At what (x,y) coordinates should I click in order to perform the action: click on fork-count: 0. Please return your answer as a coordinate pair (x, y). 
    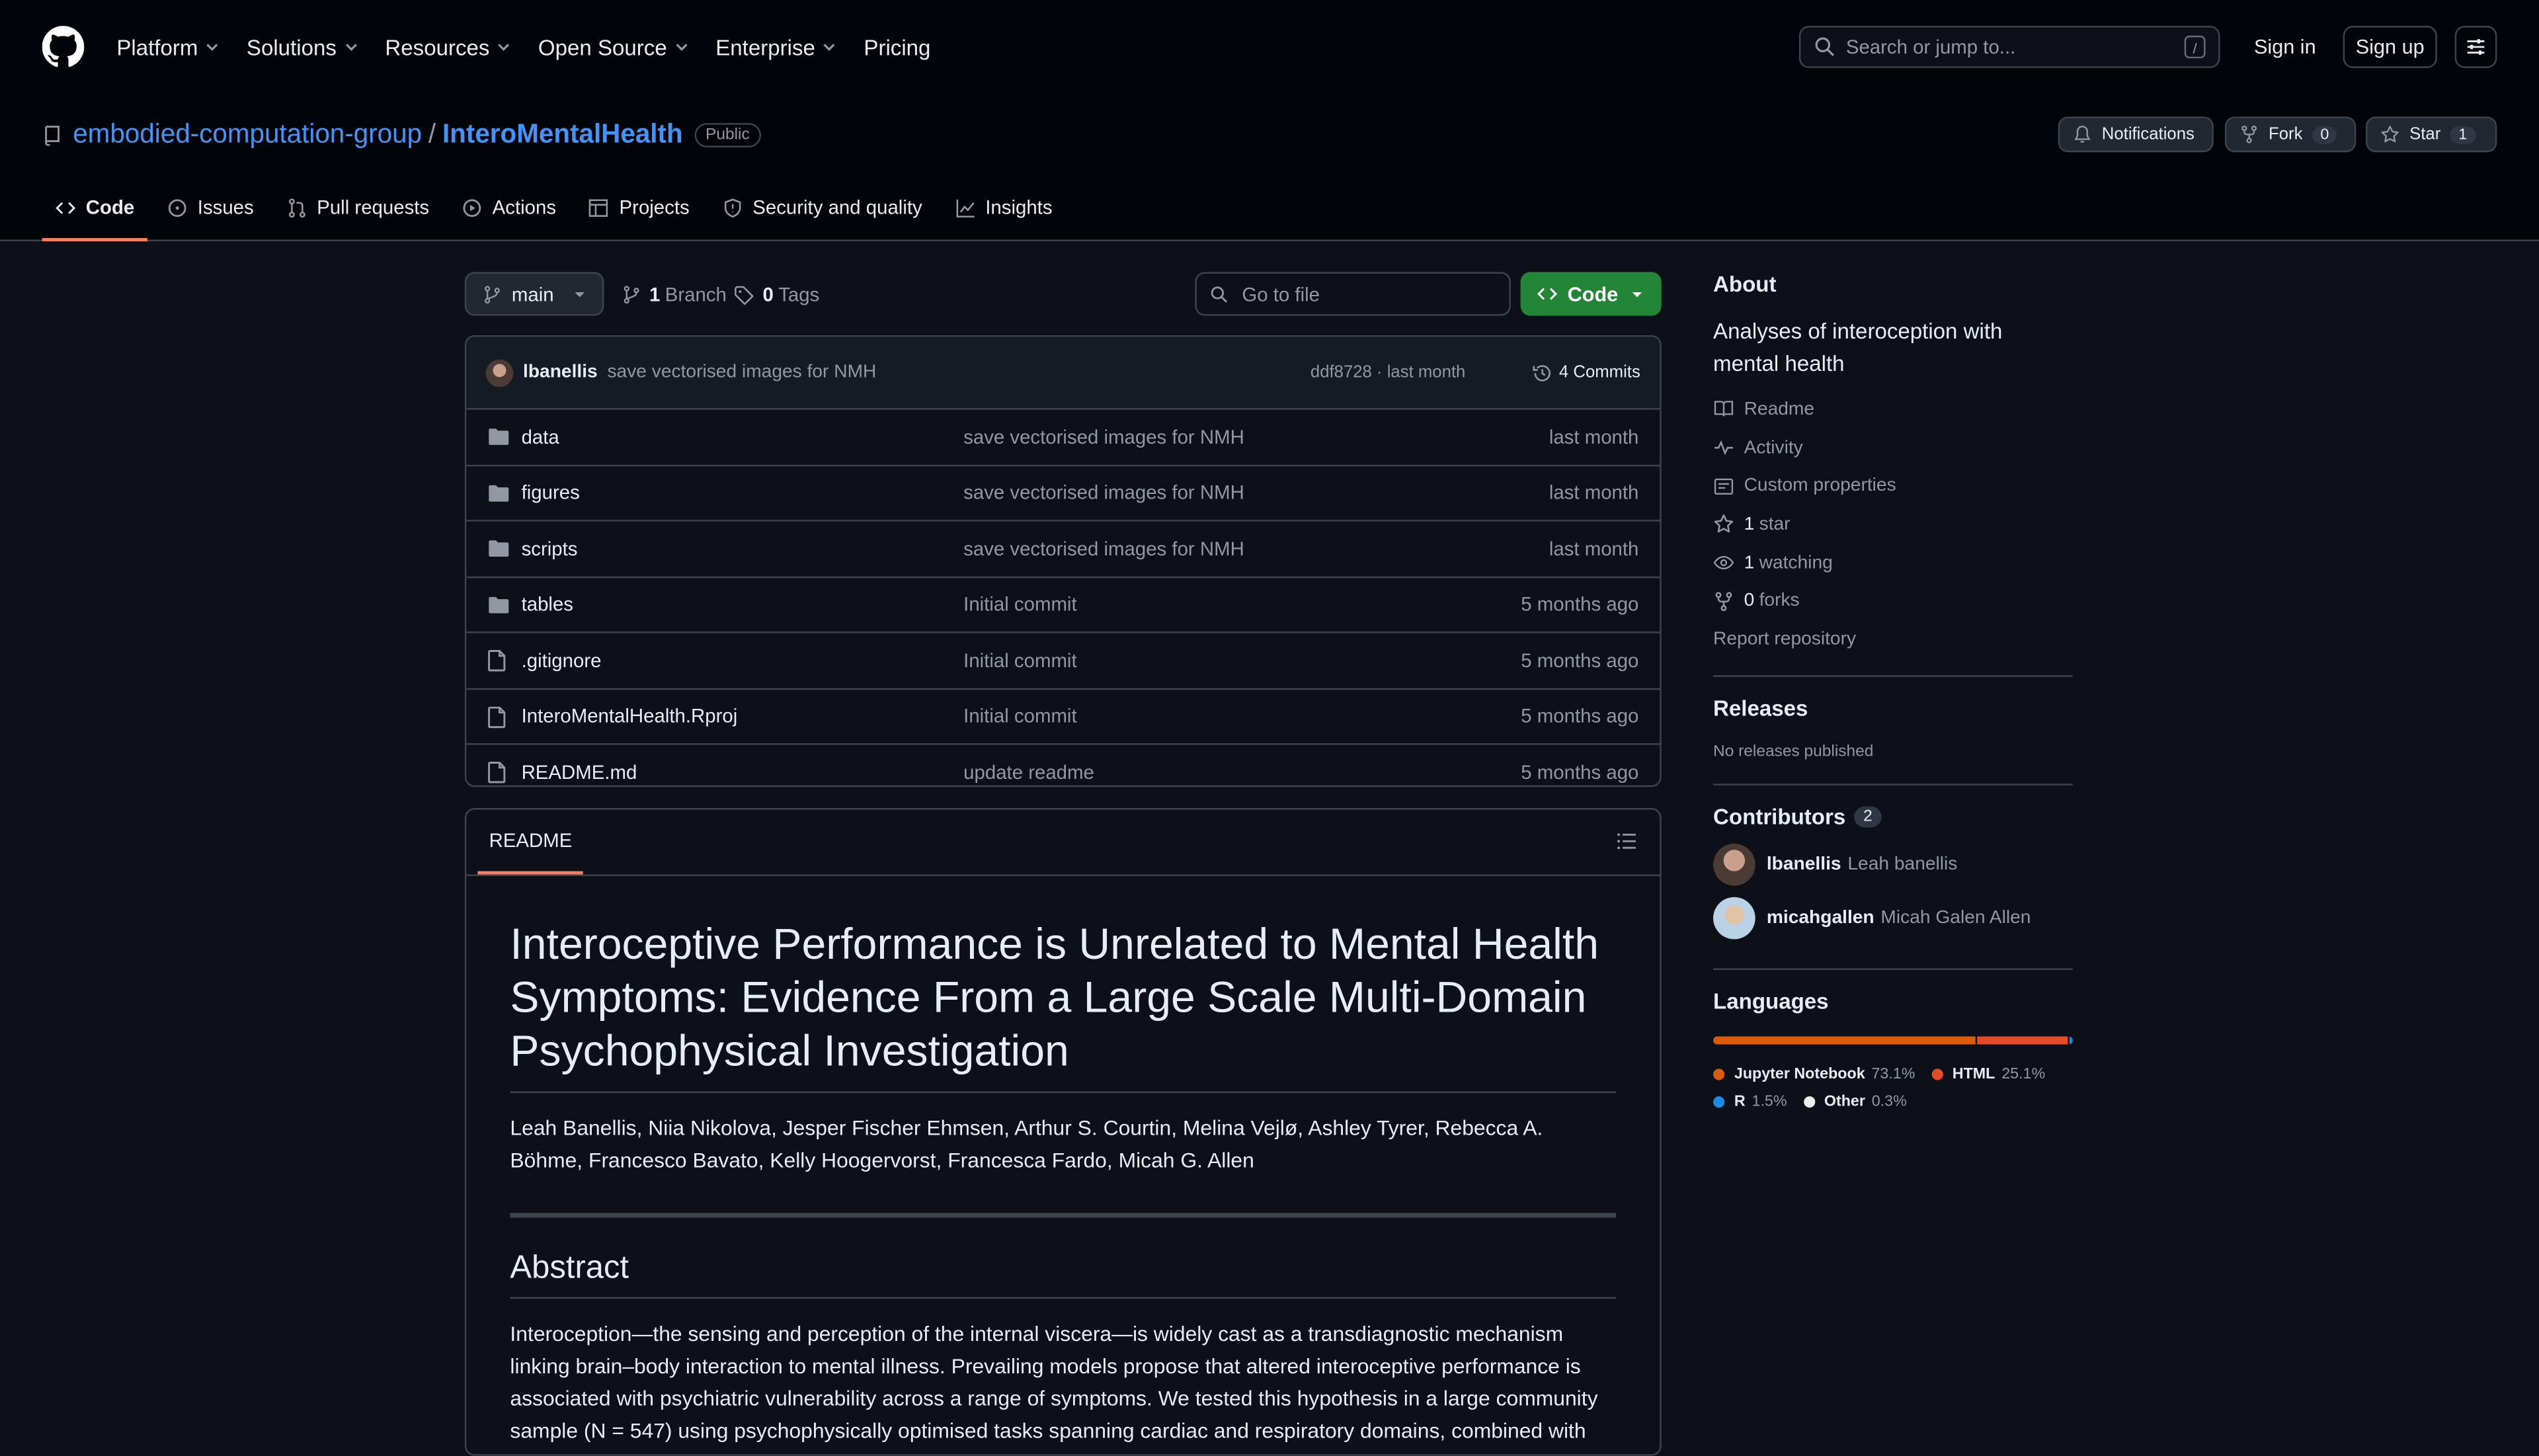
    Looking at the image, I should click on (2325, 134).